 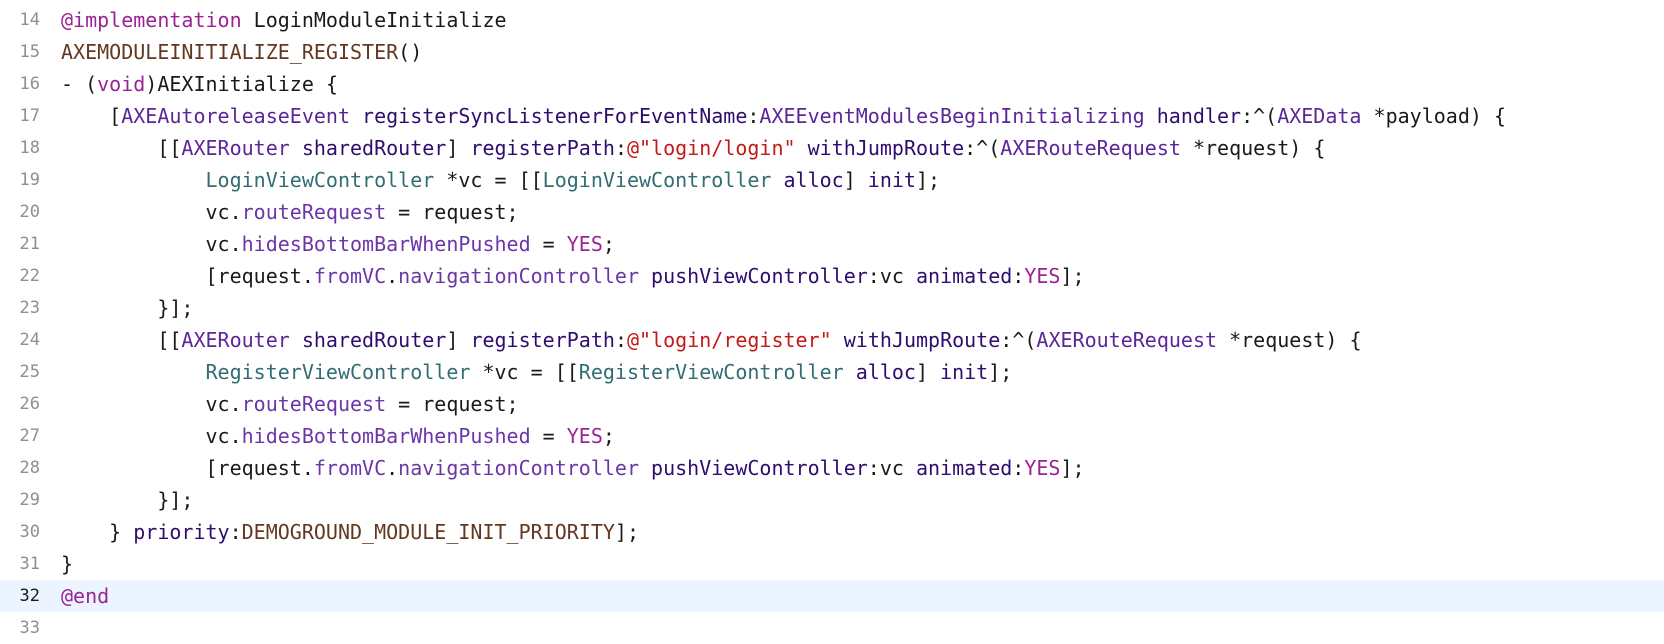 What do you see at coordinates (29, 148) in the screenshot?
I see `line-number: 18` at bounding box center [29, 148].